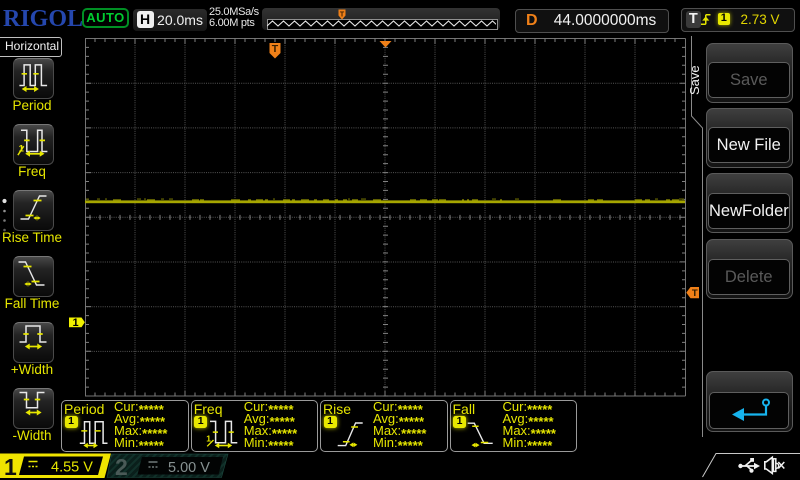 This screenshot has width=800, height=480. Describe the element at coordinates (72, 468) in the screenshot. I see `svg-text: 4.55 V` at that location.